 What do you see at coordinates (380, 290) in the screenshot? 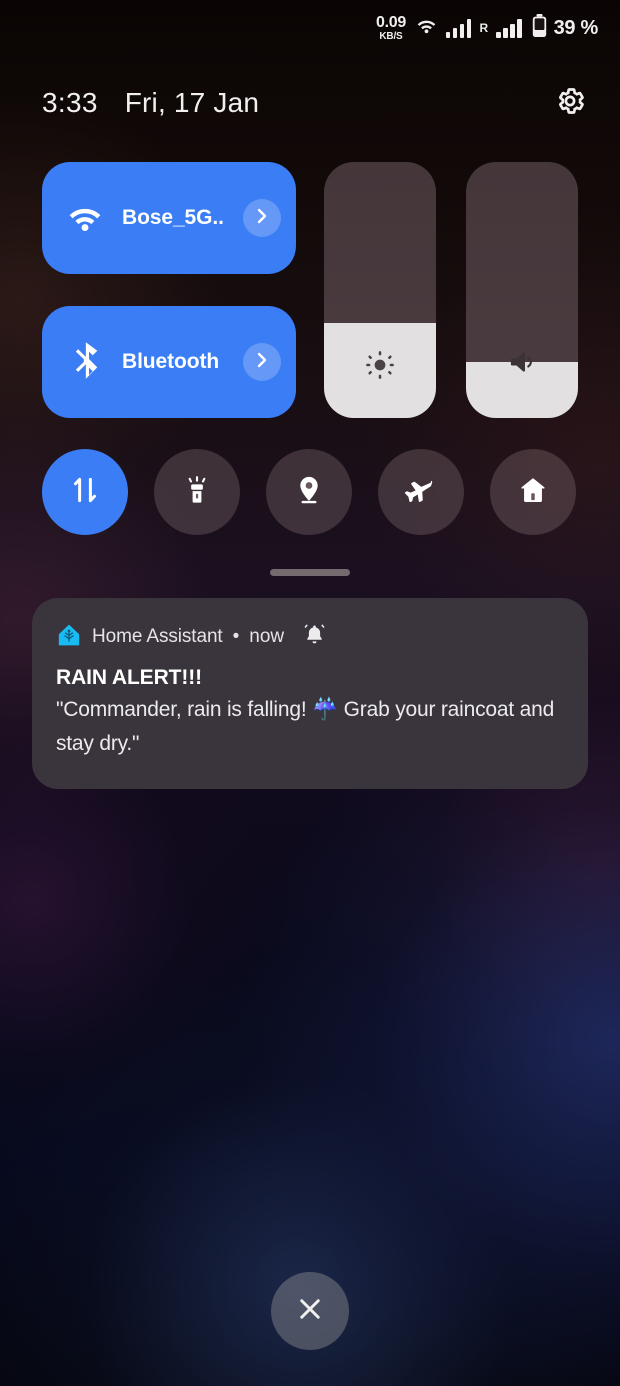
I see `brightness-slider` at bounding box center [380, 290].